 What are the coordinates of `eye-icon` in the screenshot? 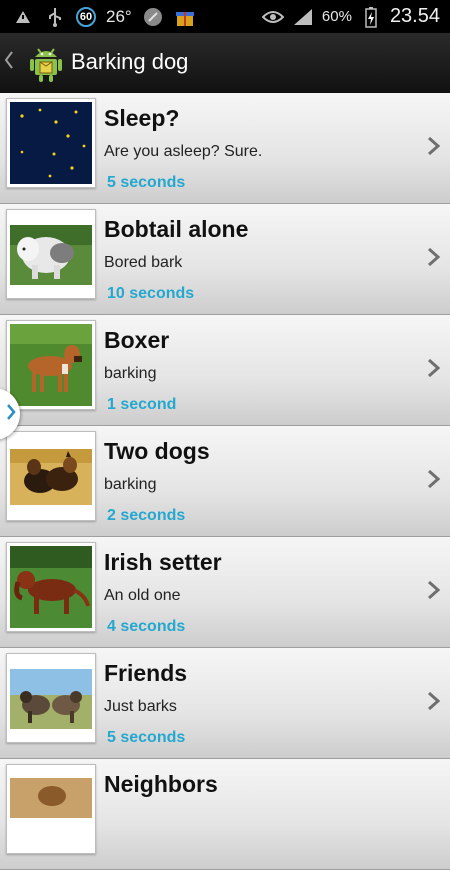 It's located at (272, 17).